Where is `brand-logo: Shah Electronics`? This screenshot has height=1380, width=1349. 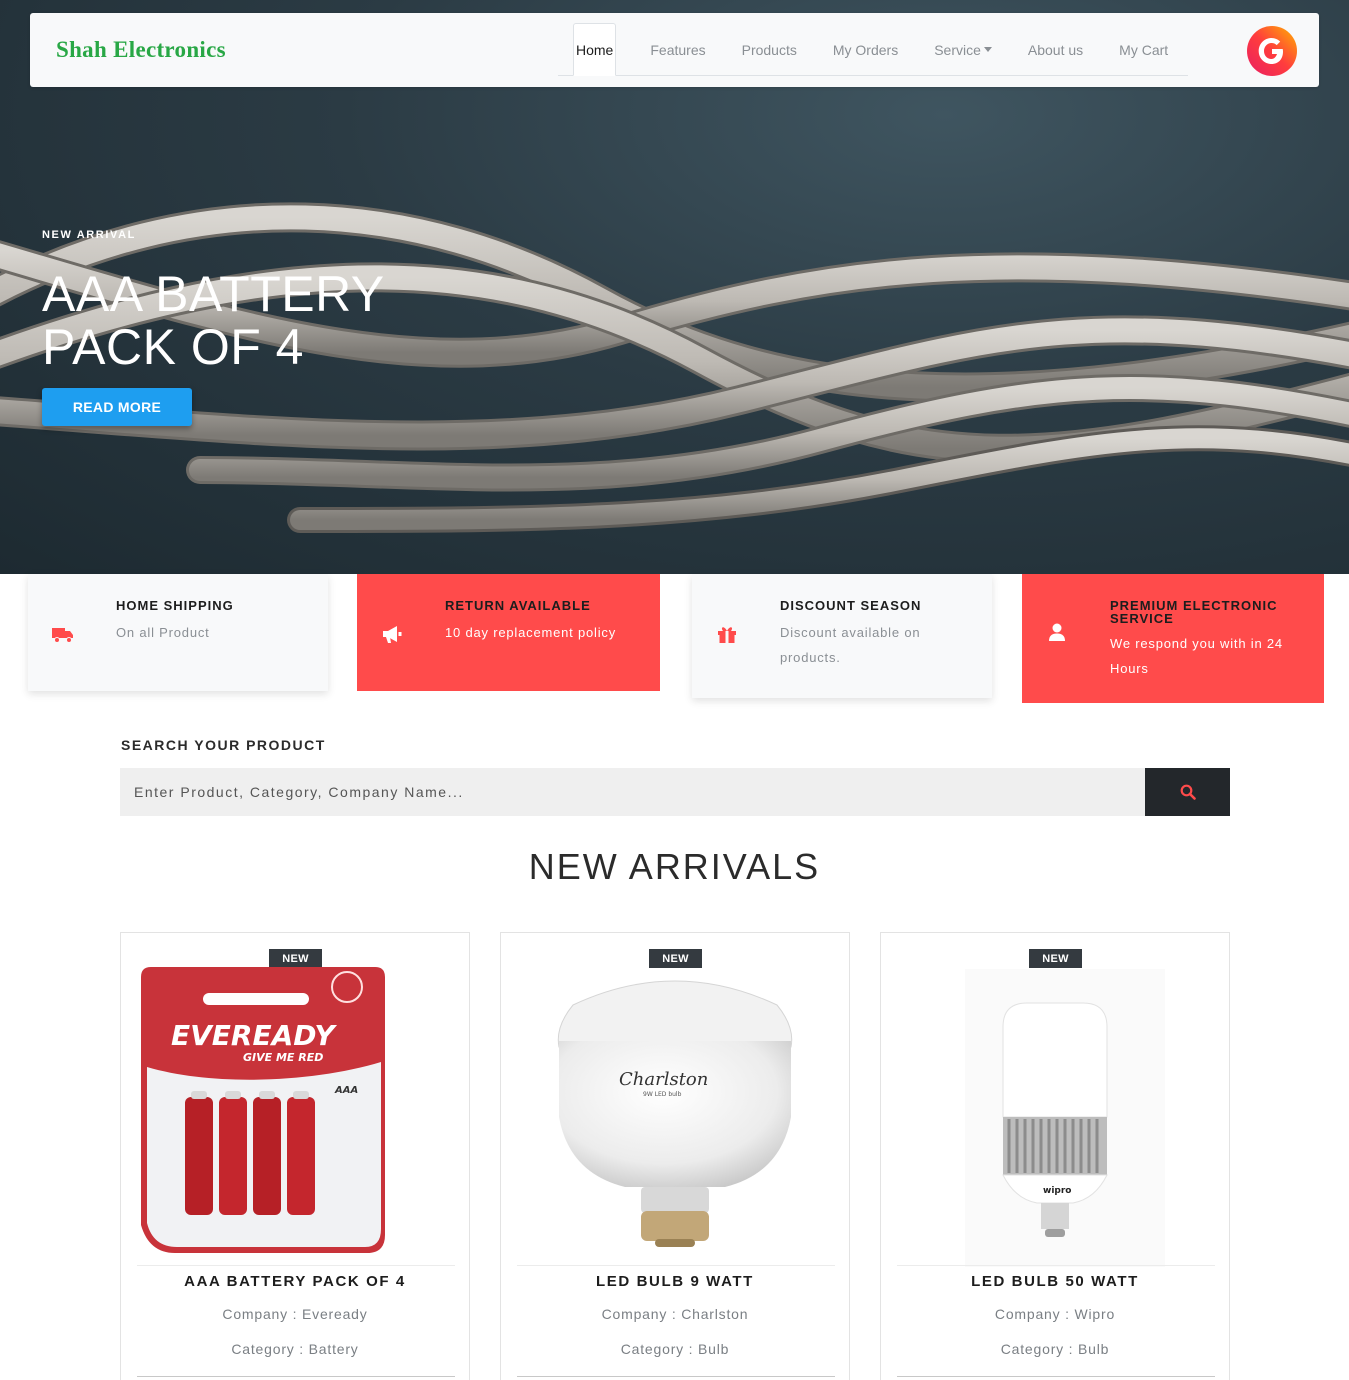 brand-logo: Shah Electronics is located at coordinates (141, 50).